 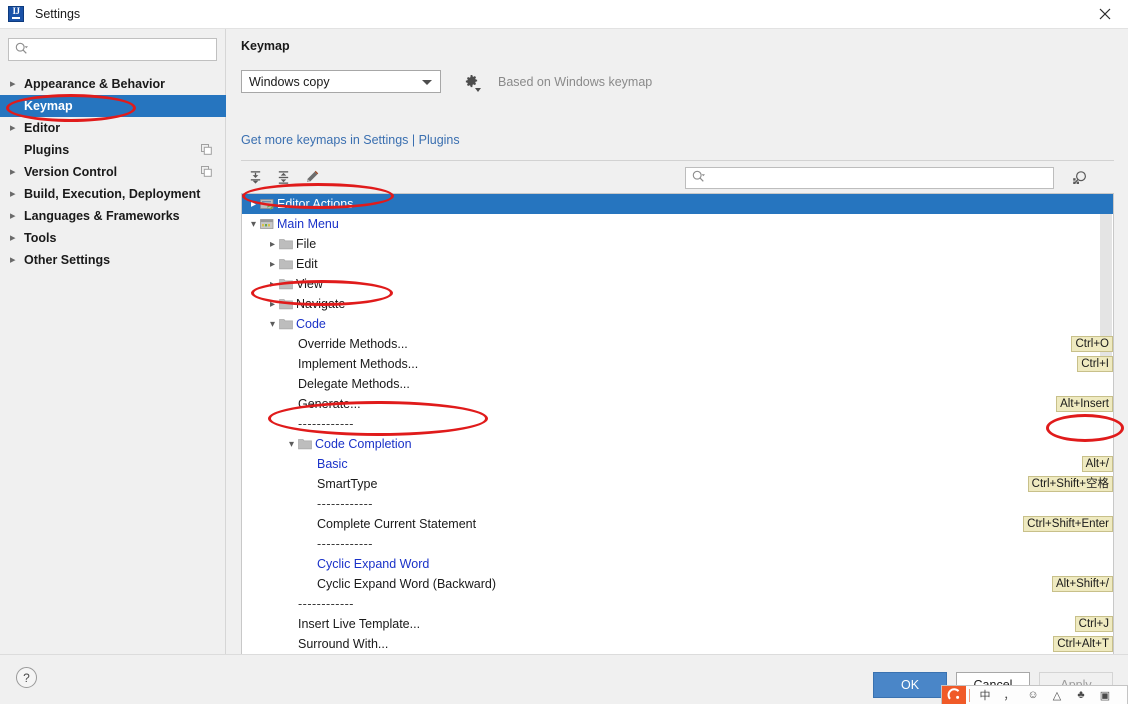 What do you see at coordinates (1083, 644) in the screenshot?
I see `shortcut-badge: Ctrl+Alt+T` at bounding box center [1083, 644].